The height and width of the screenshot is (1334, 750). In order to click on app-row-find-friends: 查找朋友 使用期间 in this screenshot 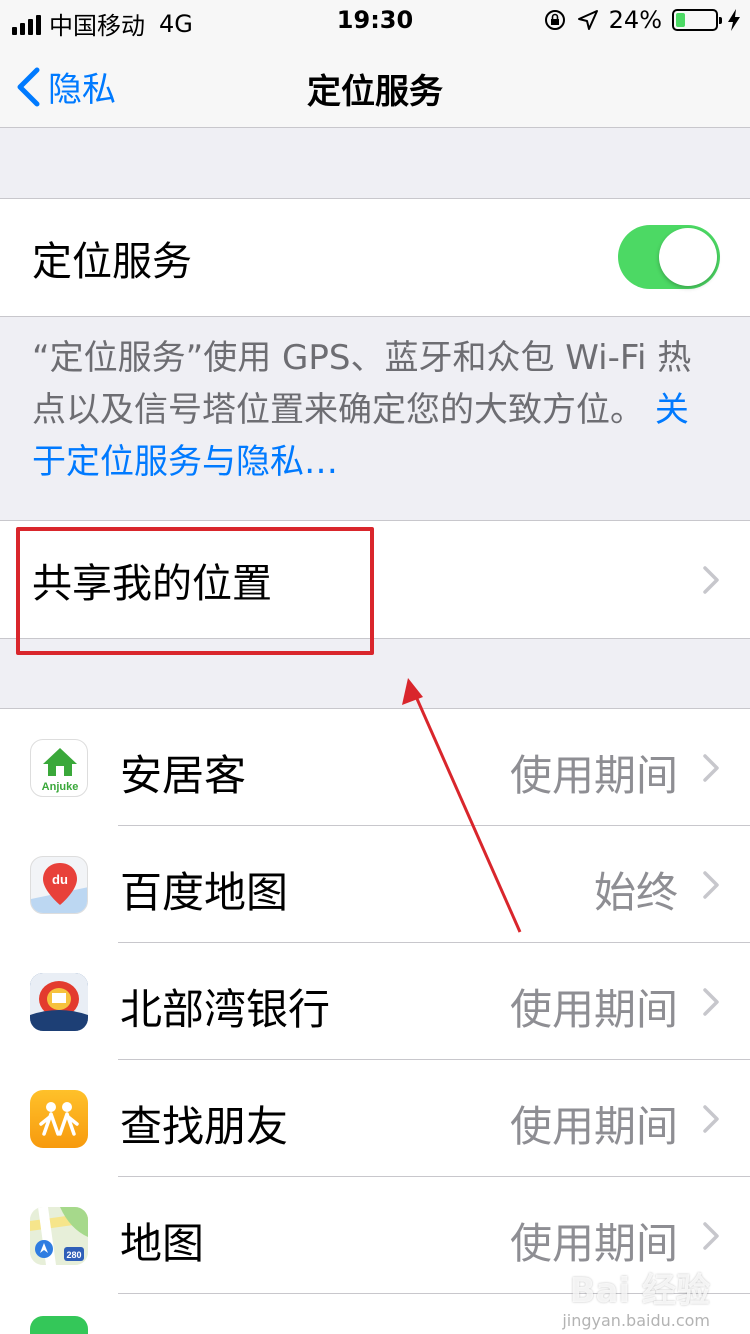, I will do `click(375, 1118)`.